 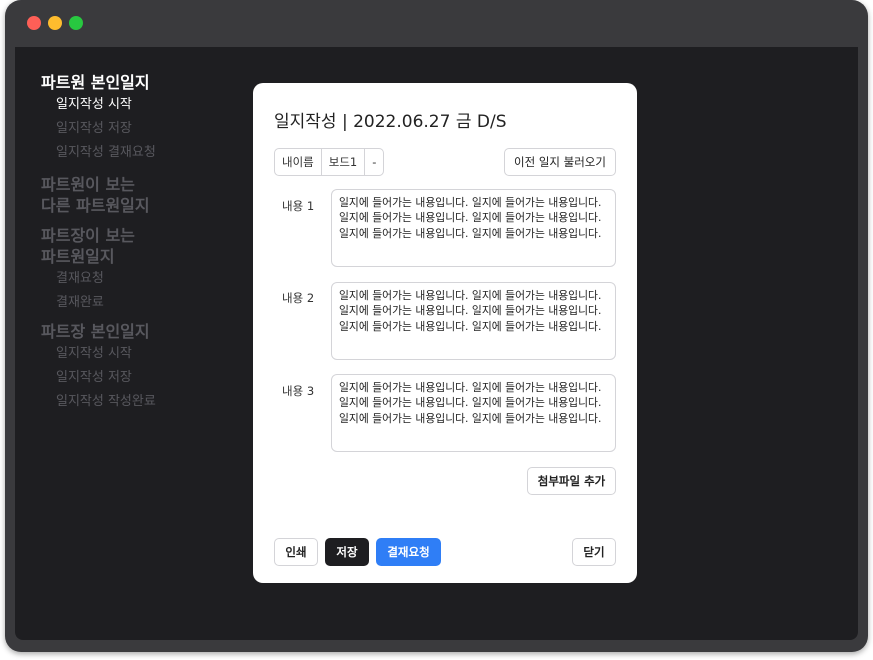 I want to click on sidebar-item-save-log: 일지작성 저장, so click(x=136, y=129).